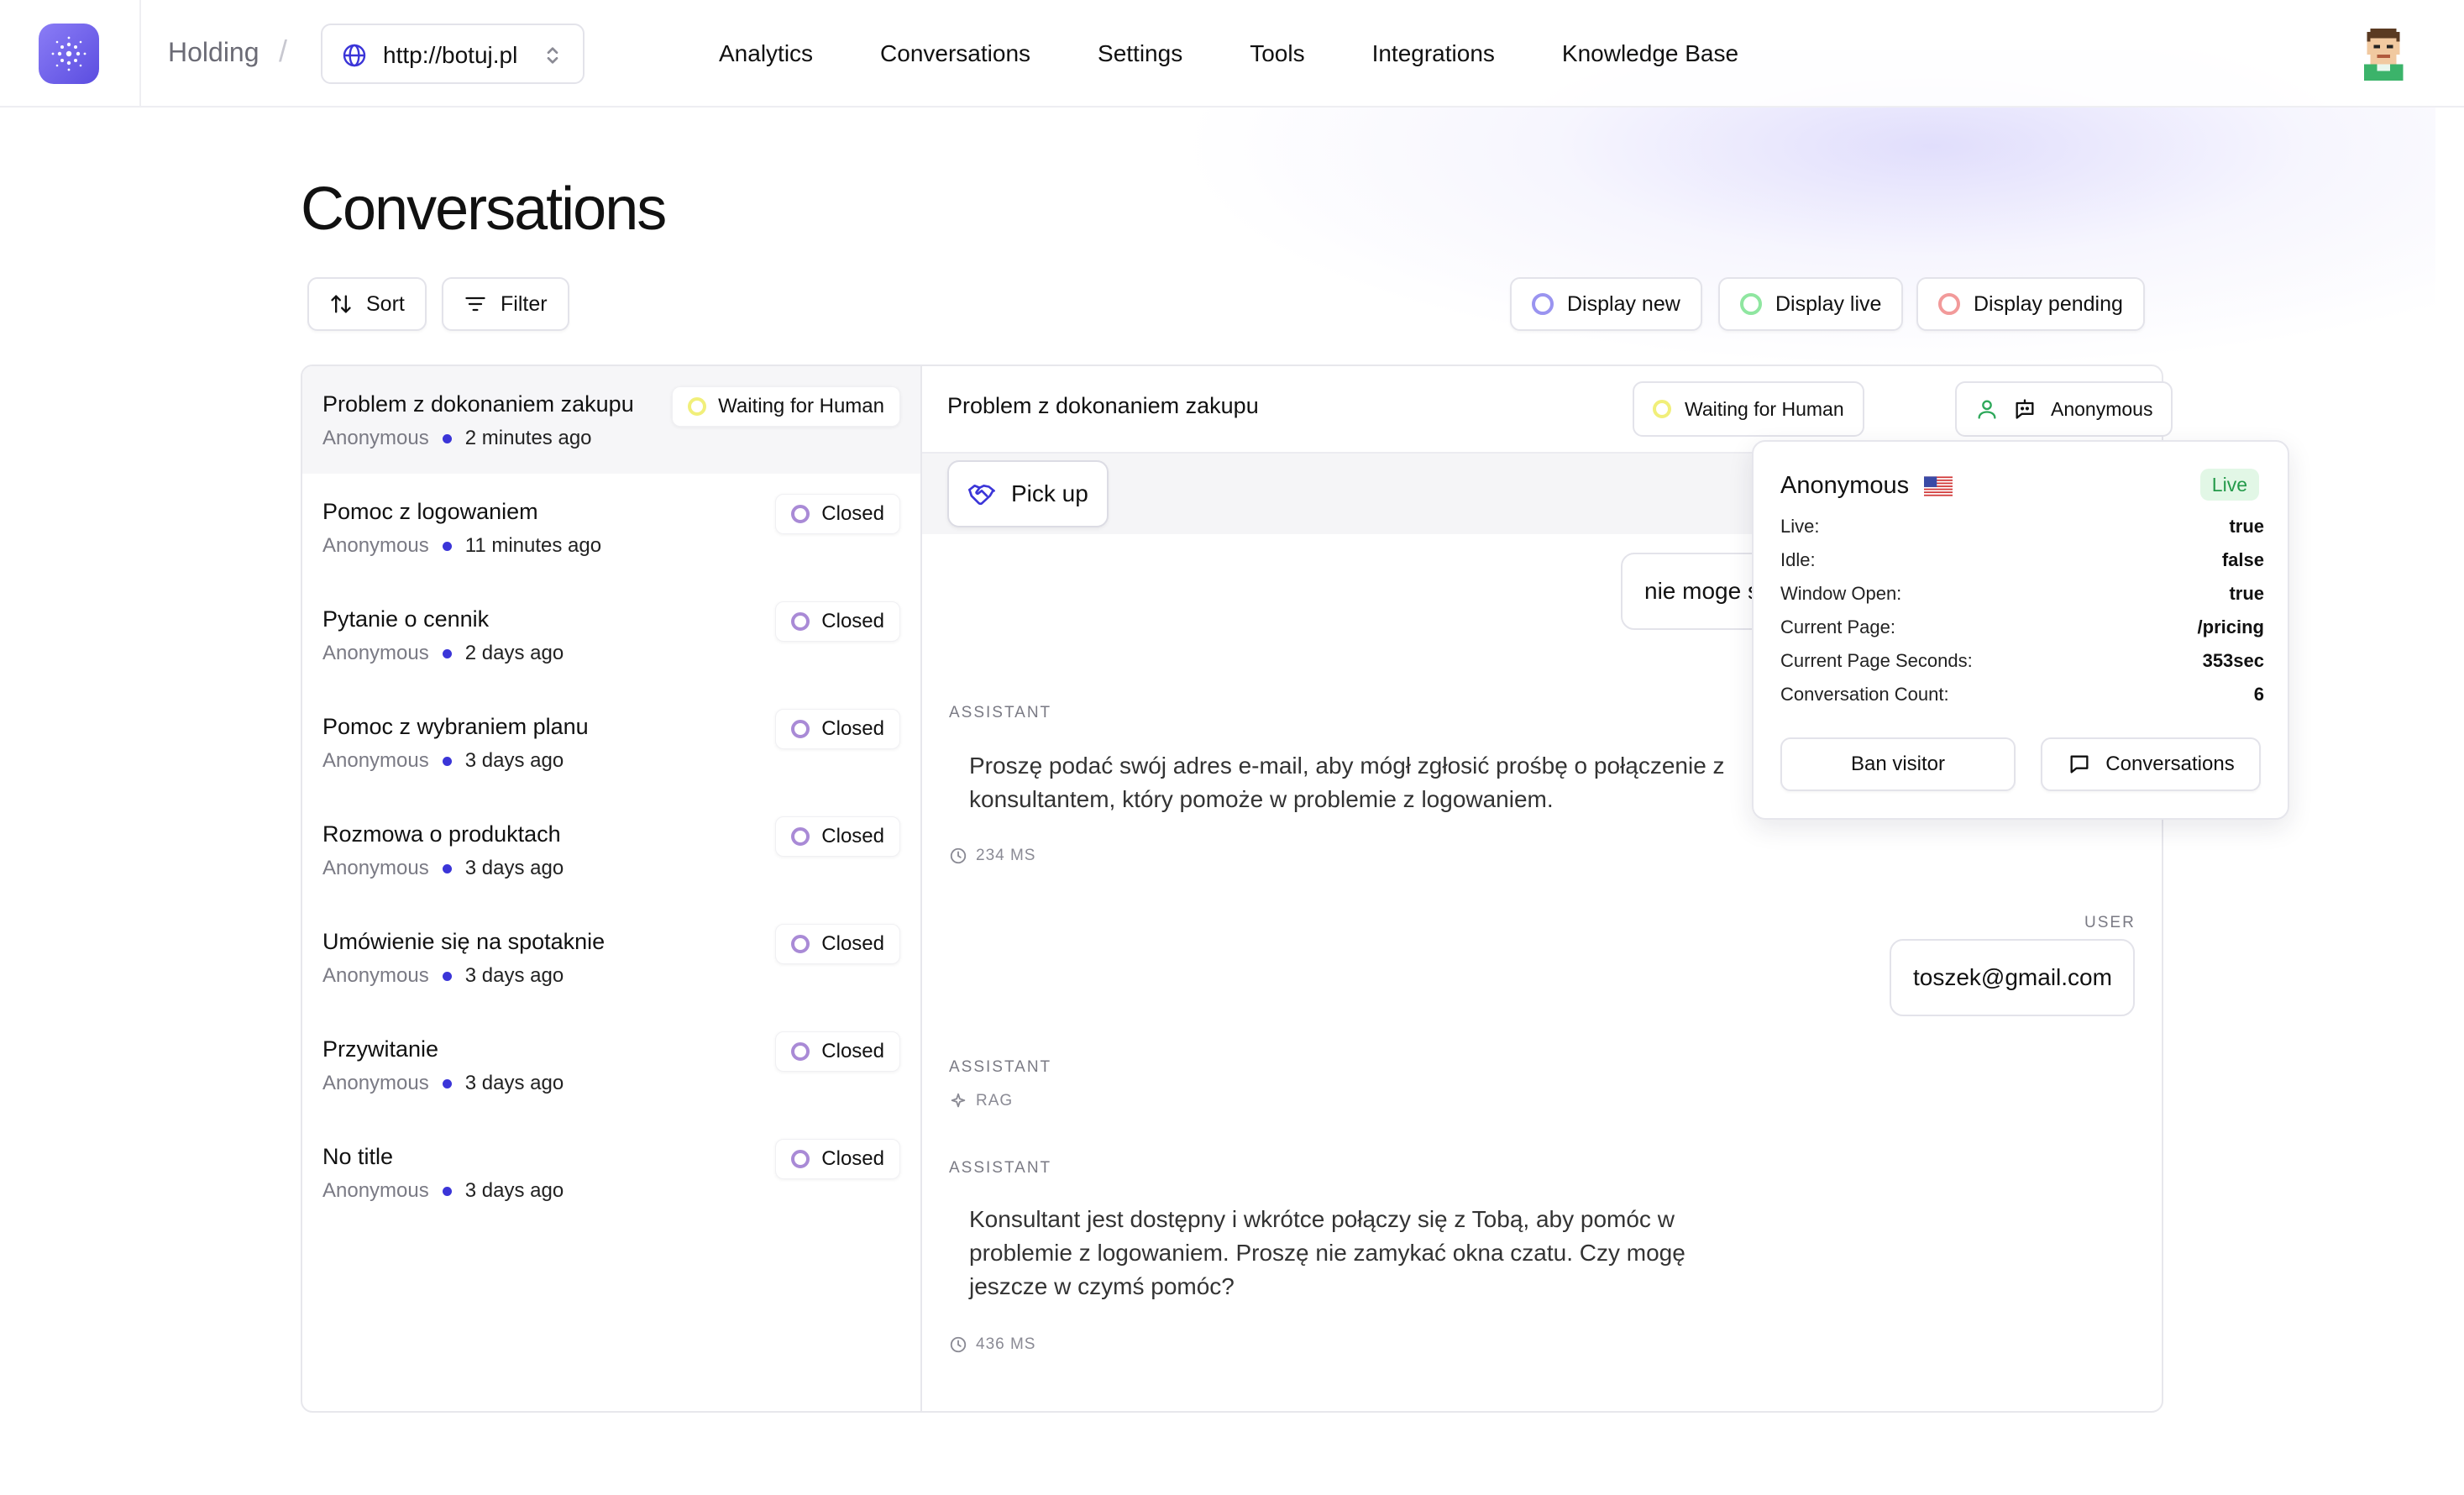 The height and width of the screenshot is (1495, 2464). What do you see at coordinates (380, 1049) in the screenshot?
I see `conversation-title: Przywitanie` at bounding box center [380, 1049].